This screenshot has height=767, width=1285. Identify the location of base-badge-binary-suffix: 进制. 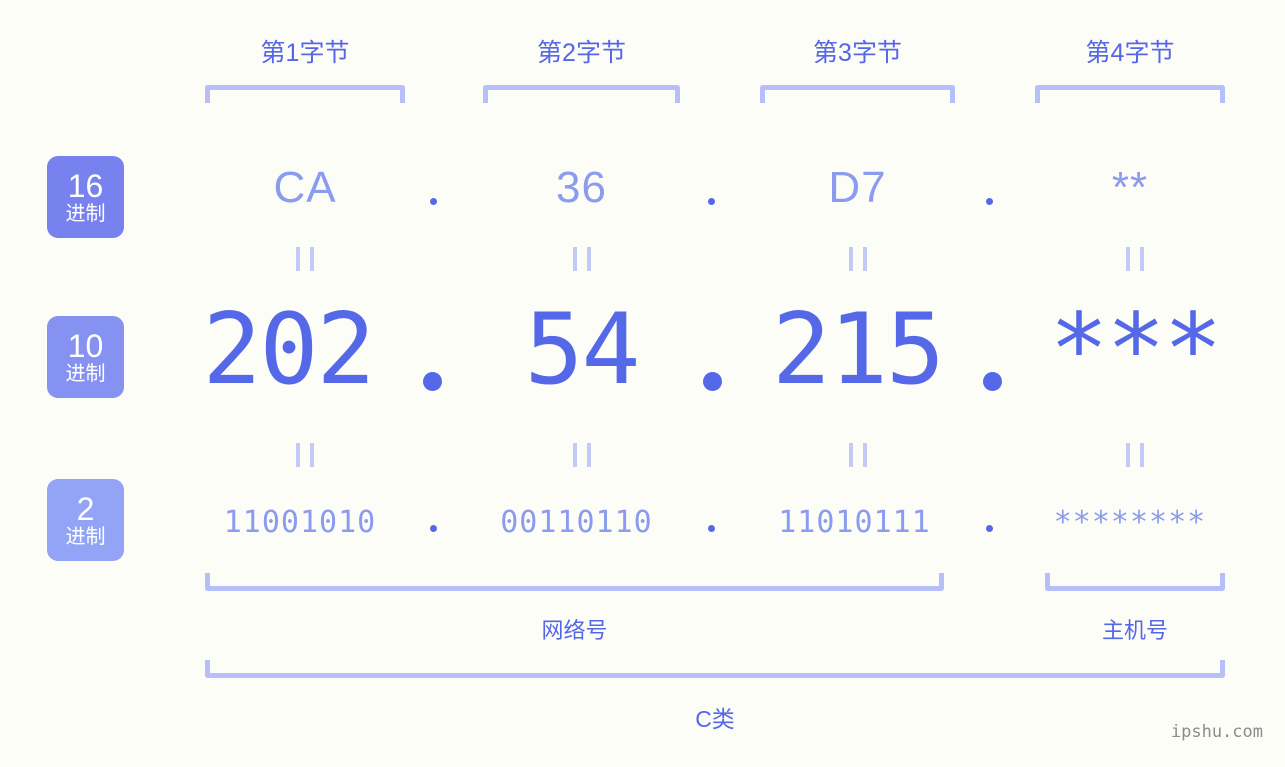
(85, 537).